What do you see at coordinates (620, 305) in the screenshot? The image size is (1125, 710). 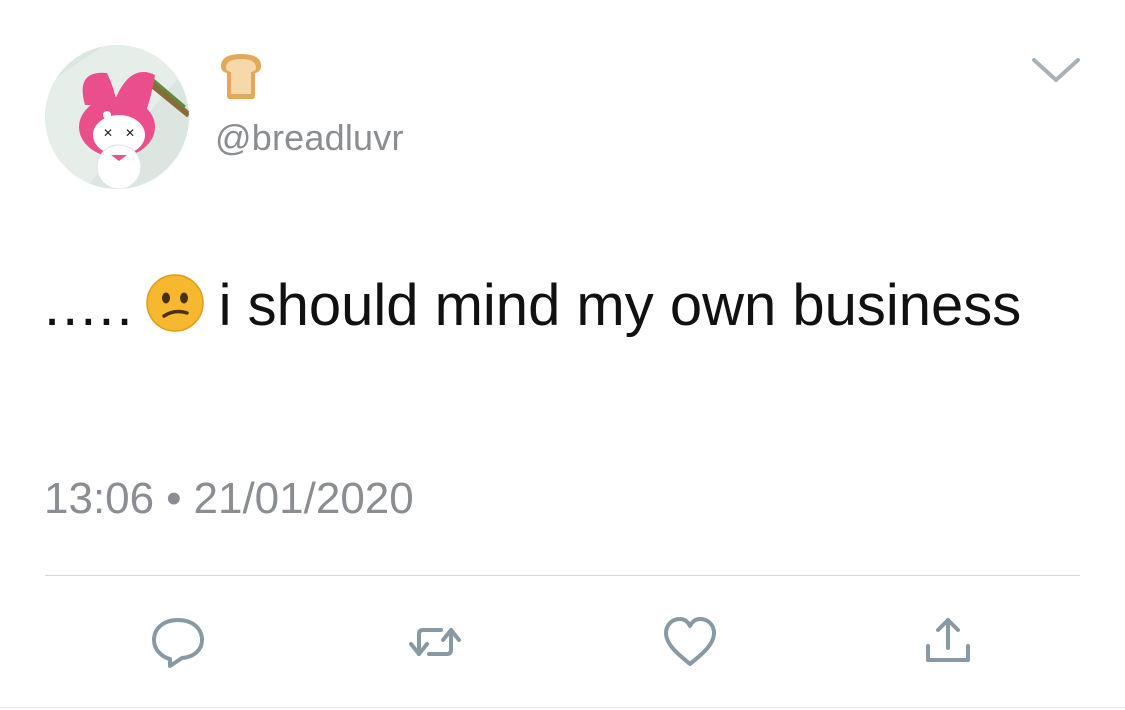 I see `tweet-body: i should mind my own business` at bounding box center [620, 305].